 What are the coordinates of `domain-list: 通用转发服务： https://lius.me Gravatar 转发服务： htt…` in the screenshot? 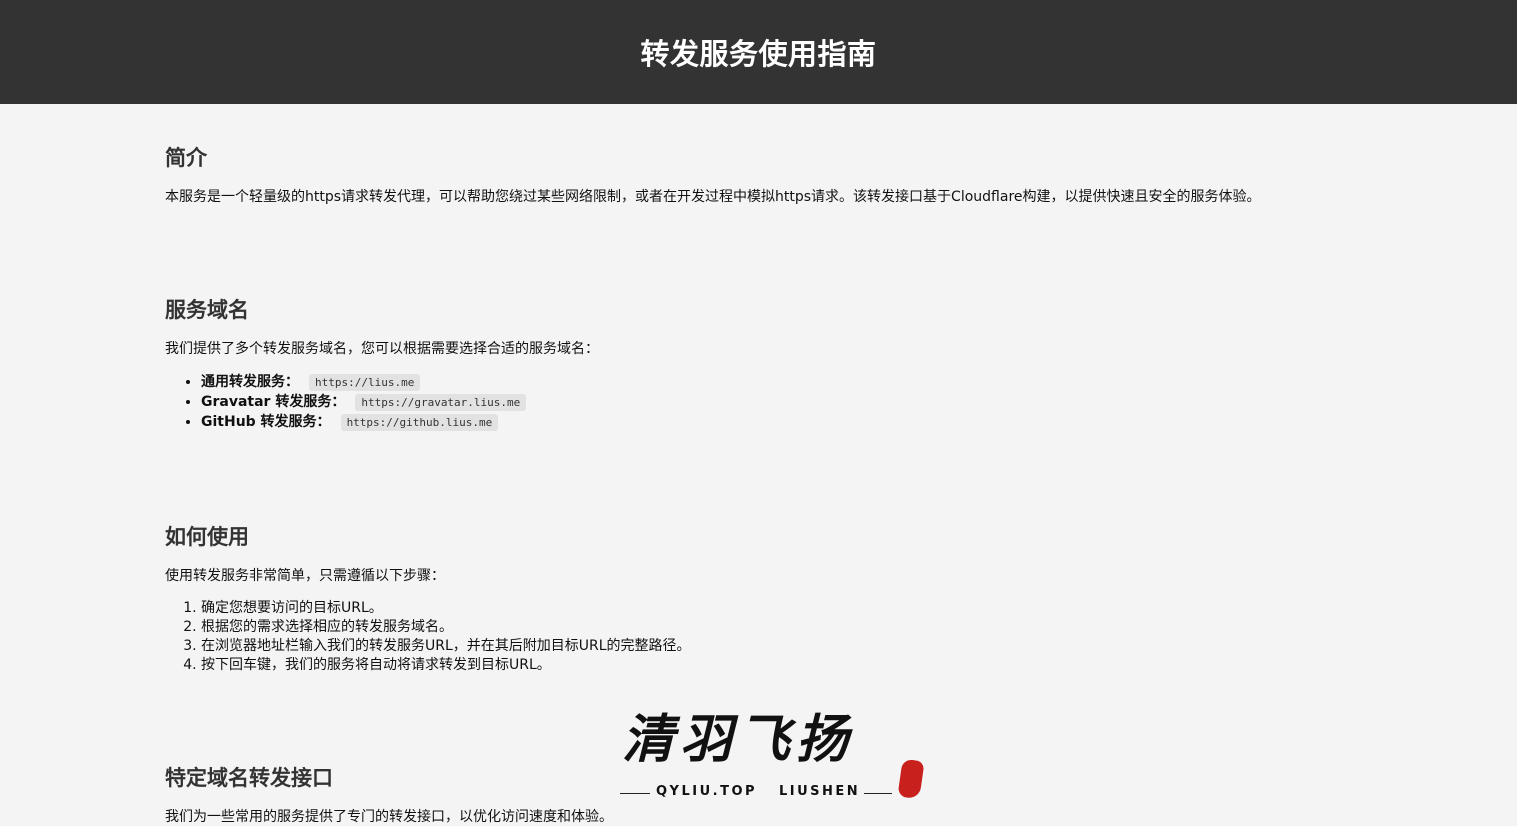 It's located at (346, 402).